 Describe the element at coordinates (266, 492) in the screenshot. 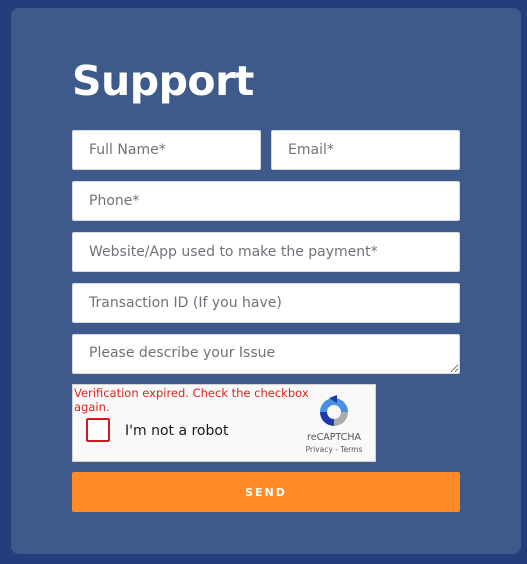

I see `send-button: SEND` at that location.